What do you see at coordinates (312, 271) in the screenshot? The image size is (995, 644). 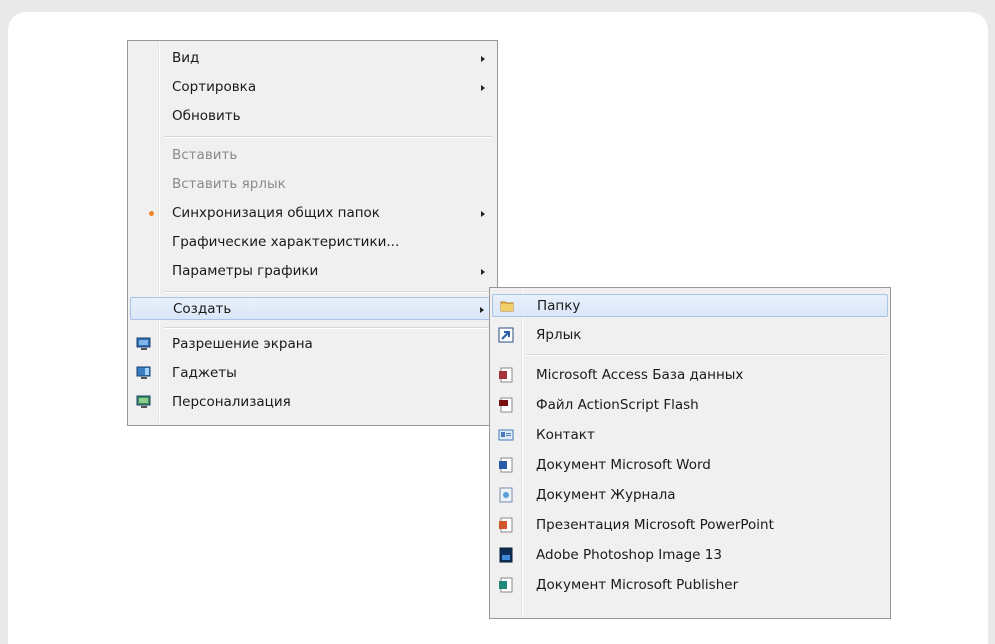 I see `menu-item-graphics-options: Параметры графики` at bounding box center [312, 271].